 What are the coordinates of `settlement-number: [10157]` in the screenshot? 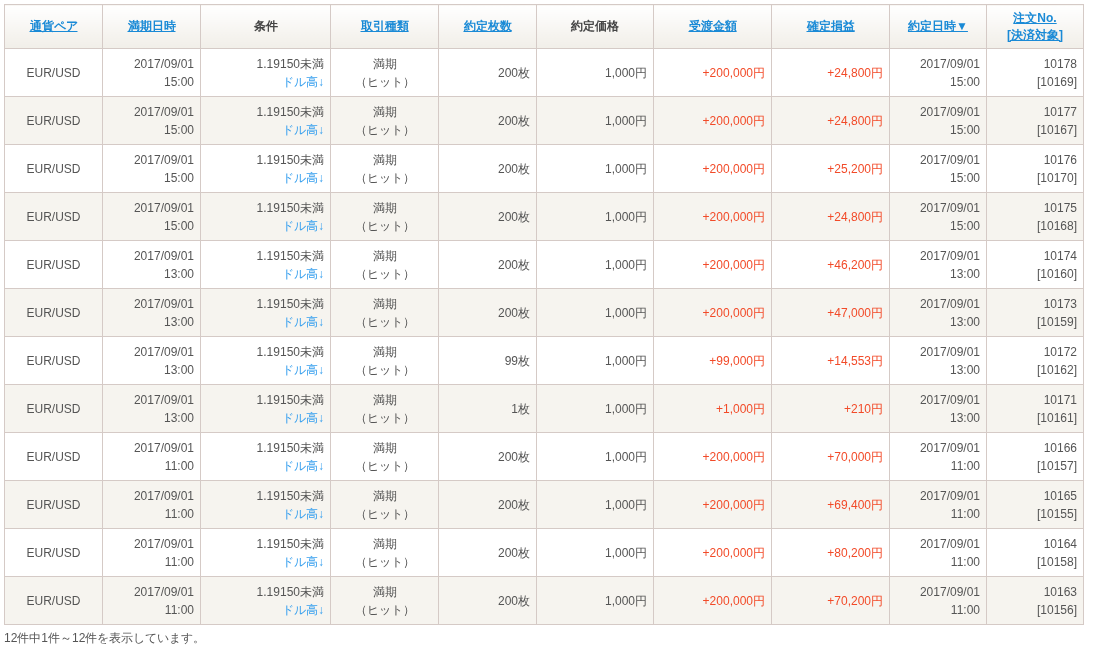 It's located at (1056, 466).